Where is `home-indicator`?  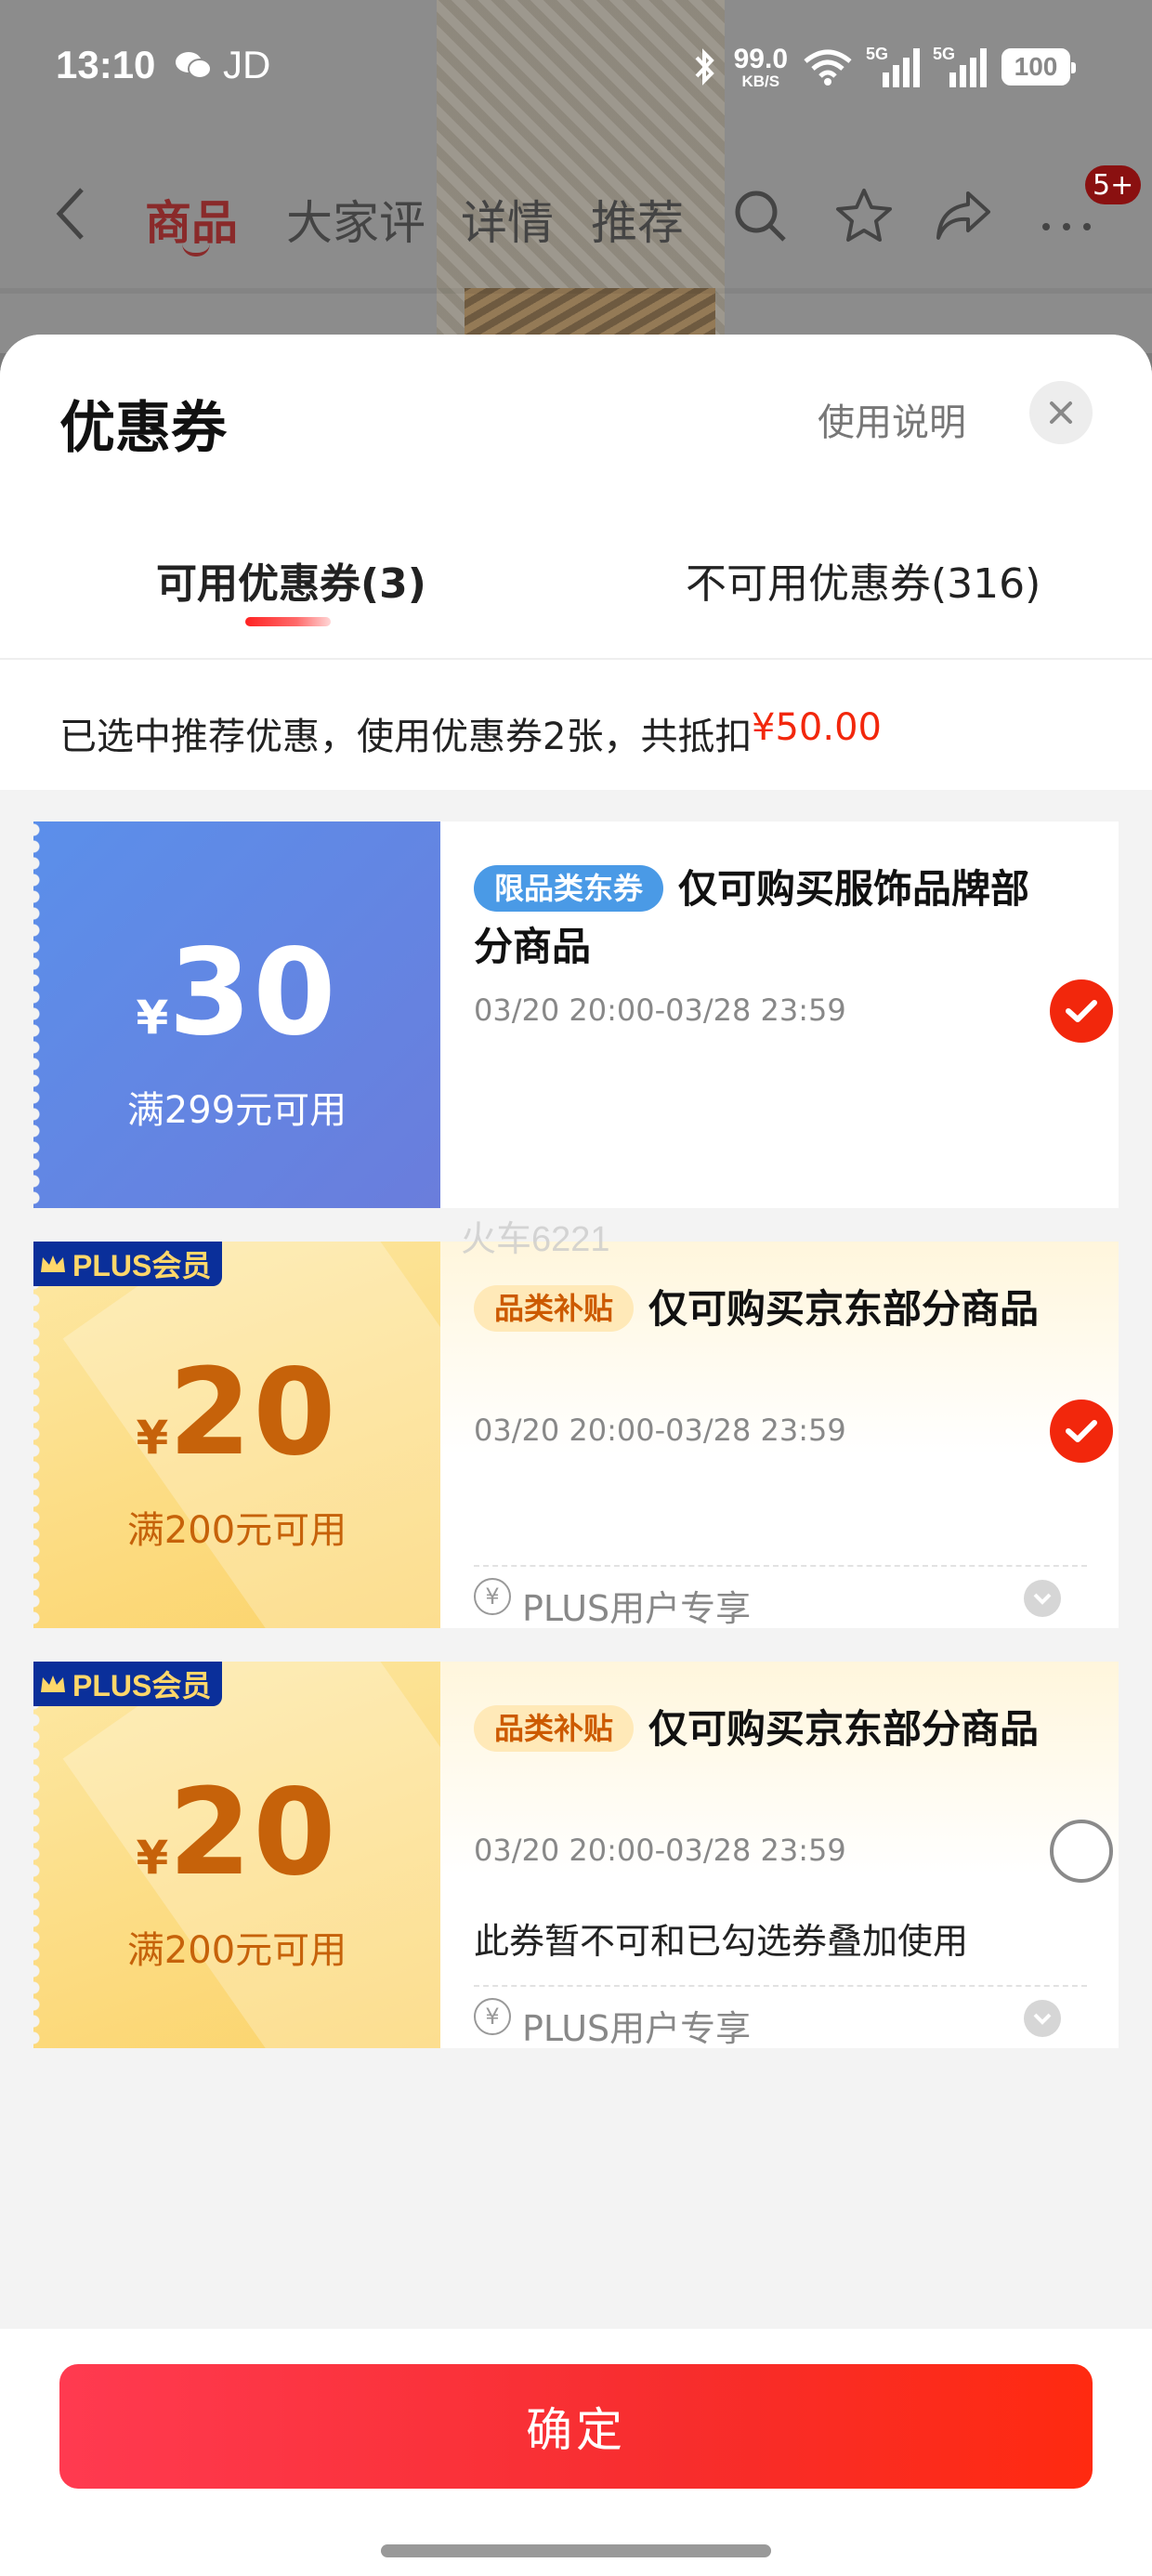
home-indicator is located at coordinates (576, 2550).